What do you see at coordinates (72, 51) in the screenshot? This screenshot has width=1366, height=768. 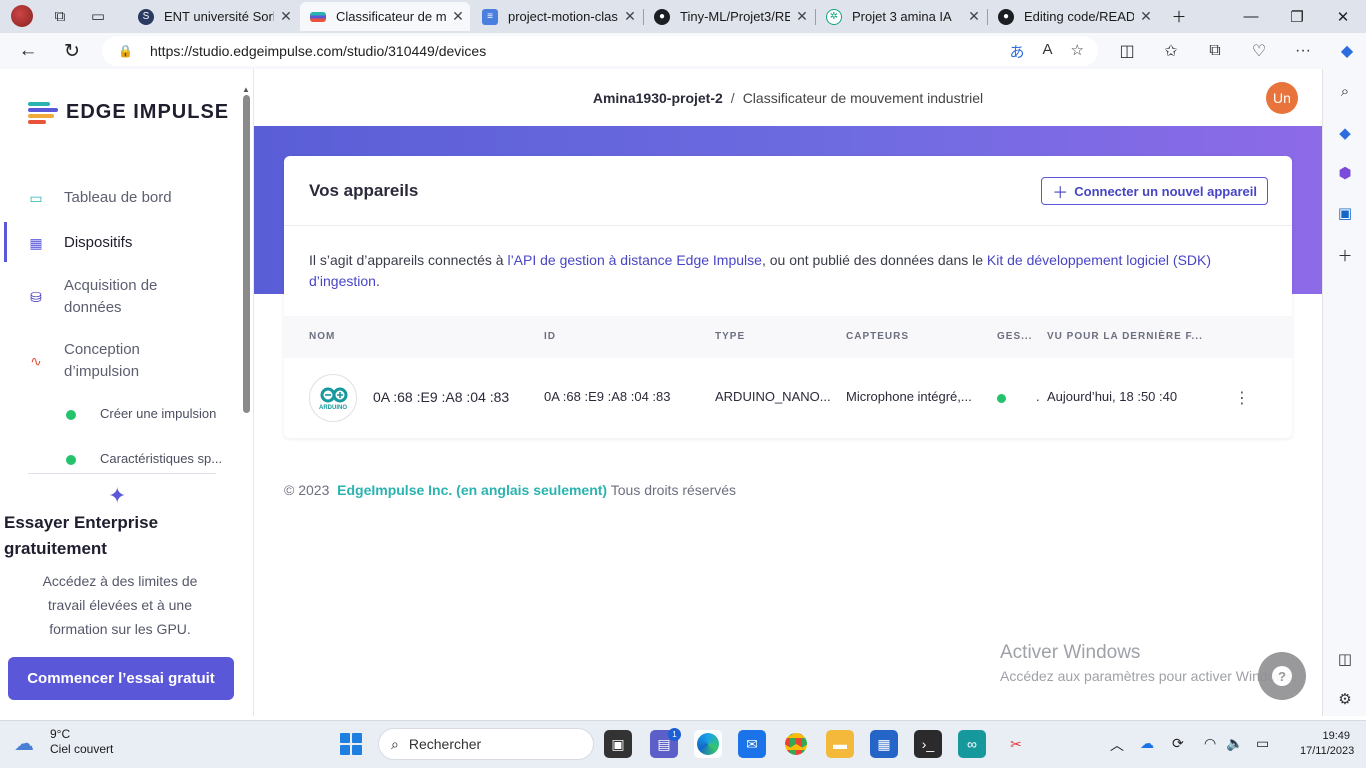 I see `refresh-button: ↻` at bounding box center [72, 51].